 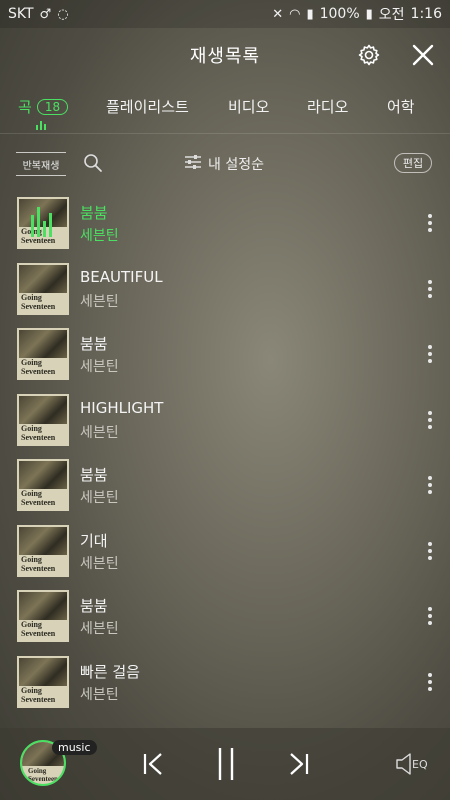 What do you see at coordinates (236, 165) in the screenshot?
I see `sort-label: 내 설정순` at bounding box center [236, 165].